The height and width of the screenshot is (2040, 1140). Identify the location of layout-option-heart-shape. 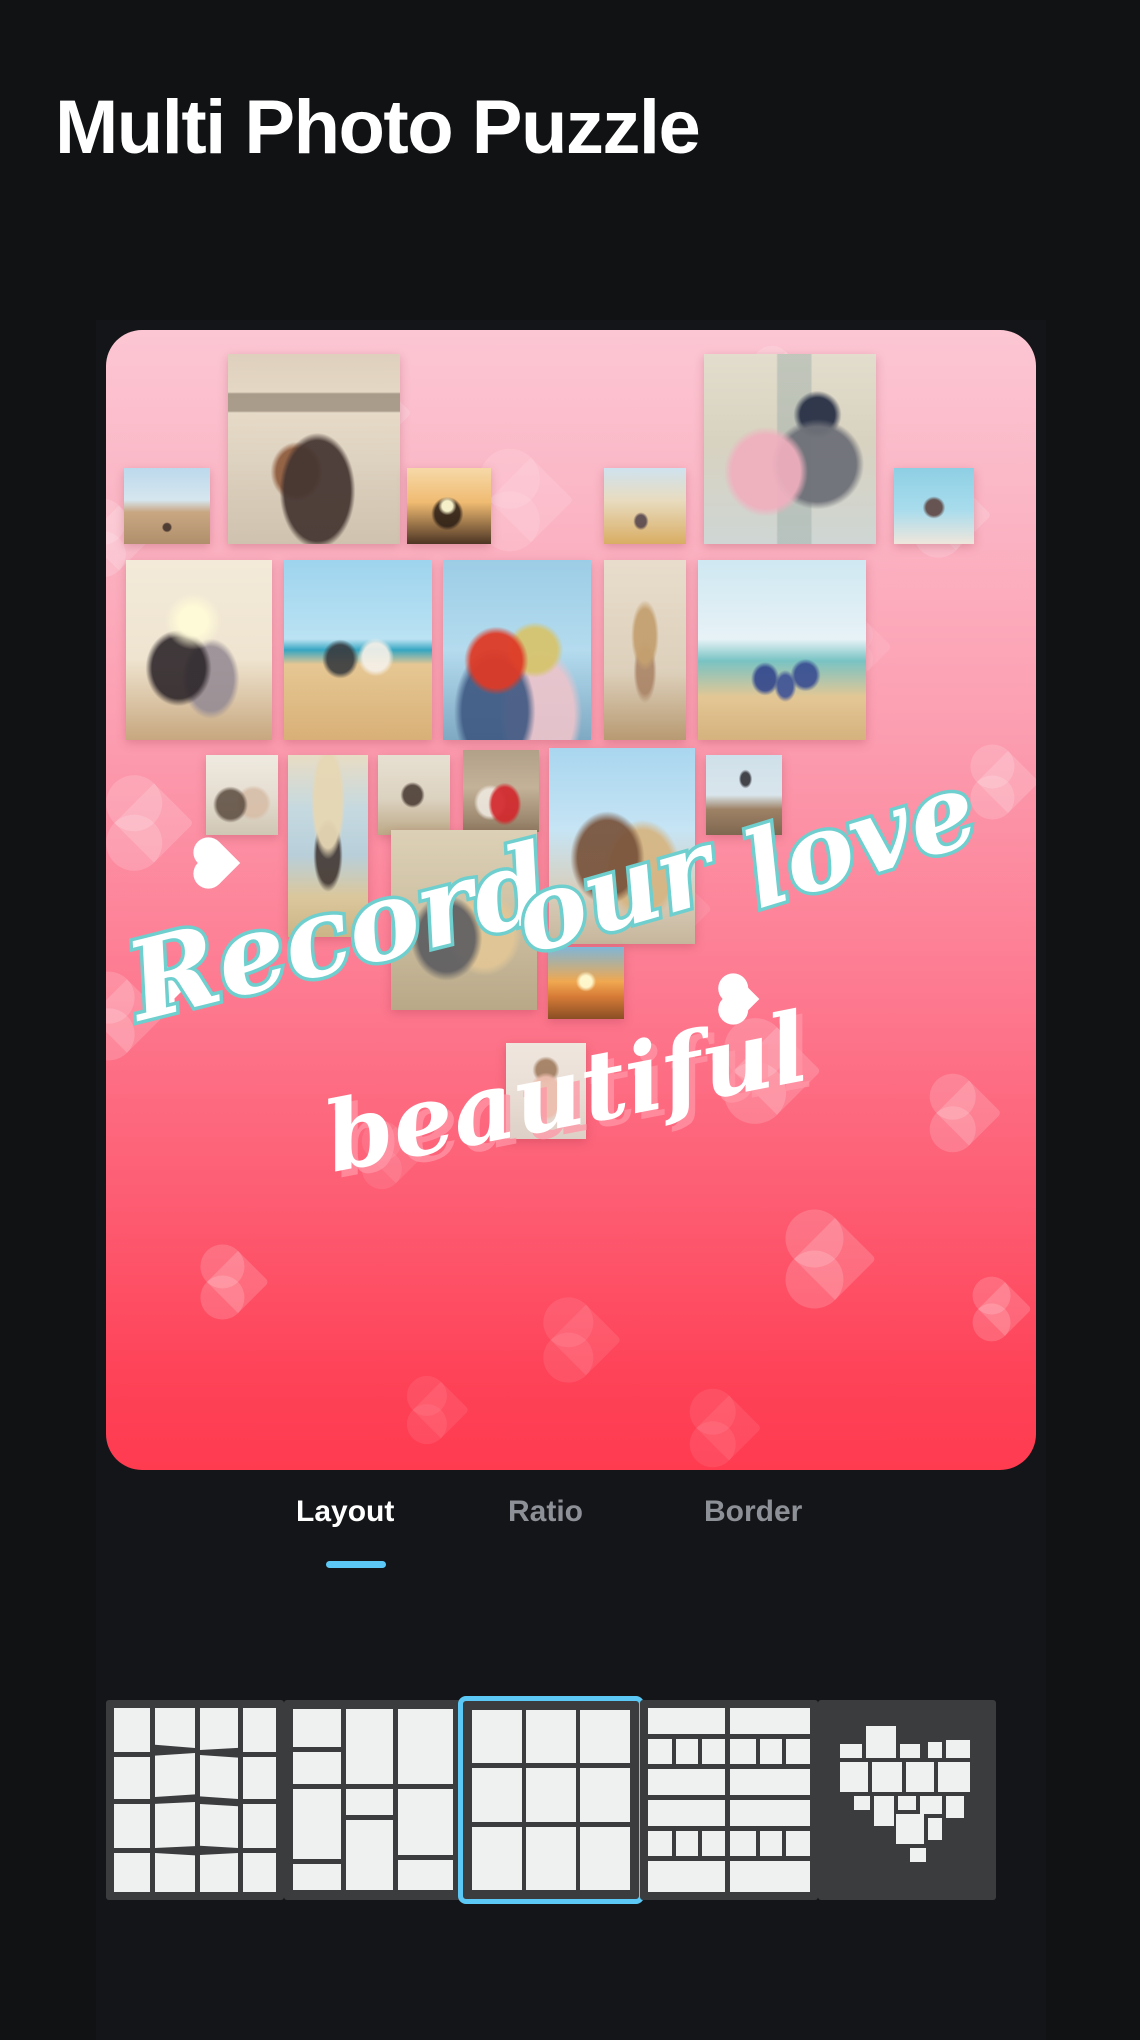
(907, 1800).